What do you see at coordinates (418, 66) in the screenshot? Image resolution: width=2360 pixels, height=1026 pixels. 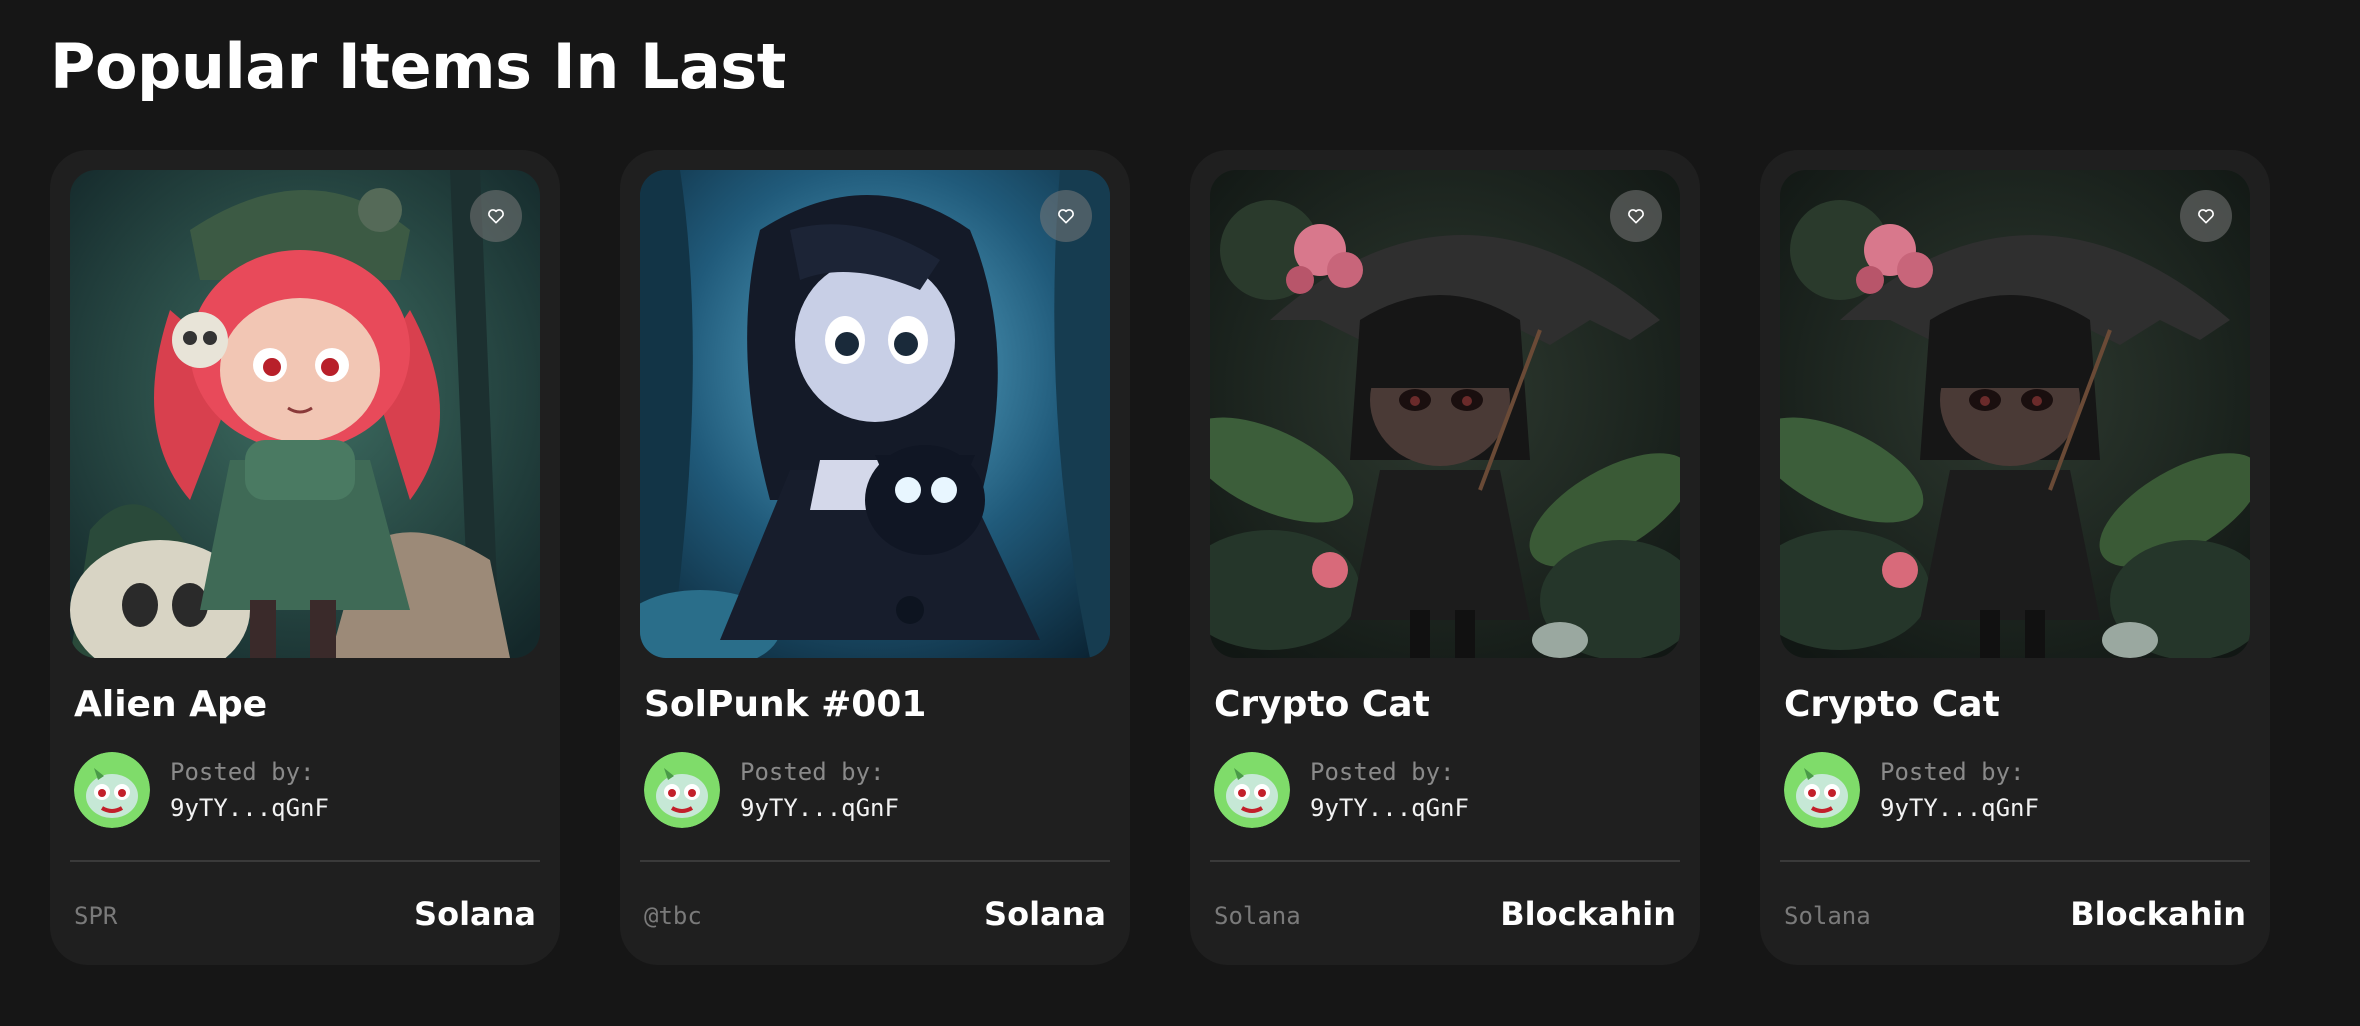 I see `section-title: Popular Items In Last` at bounding box center [418, 66].